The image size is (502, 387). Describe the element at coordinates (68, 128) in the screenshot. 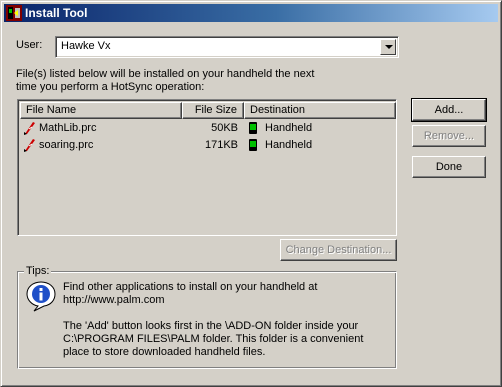

I see `file-name: MathLib.prc` at that location.